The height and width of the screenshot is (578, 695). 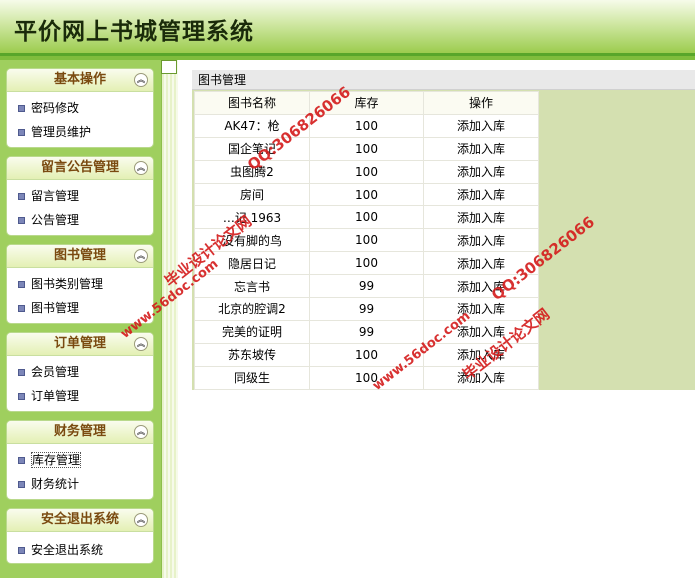 I want to click on table-row: 完美的证明 99 添加入库, so click(x=366, y=331).